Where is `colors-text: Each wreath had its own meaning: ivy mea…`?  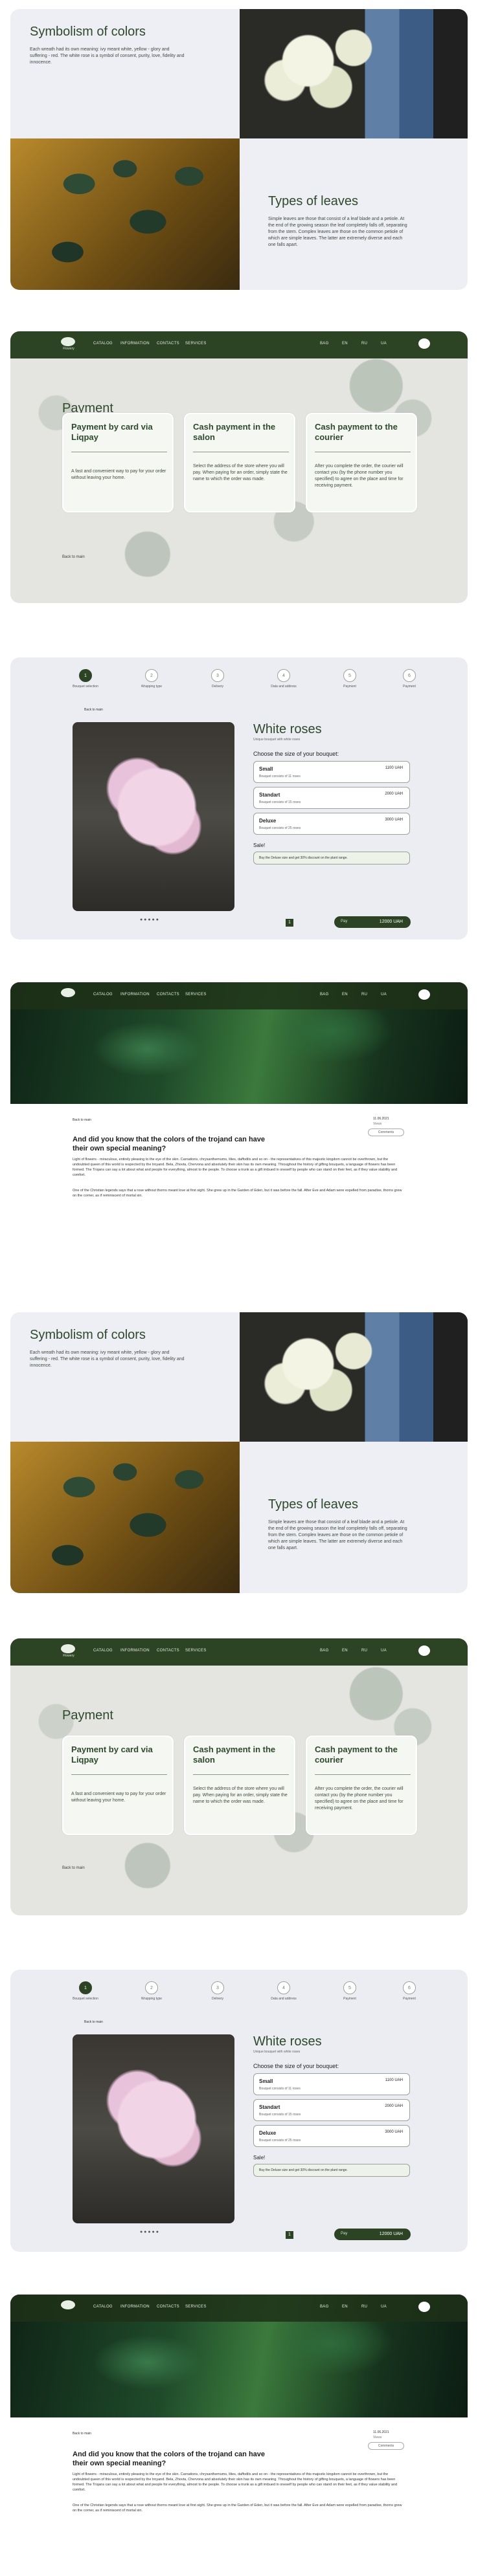
colors-text: Each wreath had its own meaning: ivy mea… is located at coordinates (107, 56).